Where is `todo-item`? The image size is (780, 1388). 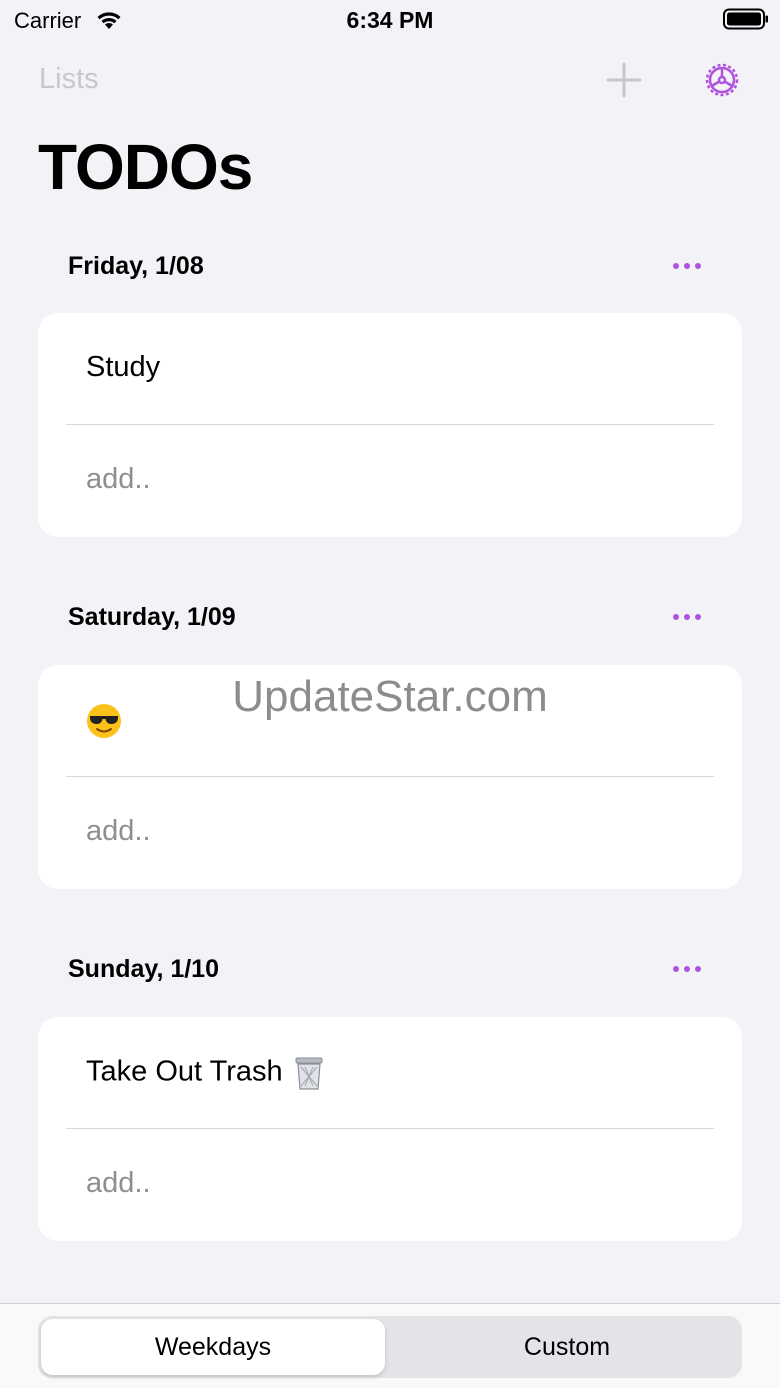 todo-item is located at coordinates (104, 721).